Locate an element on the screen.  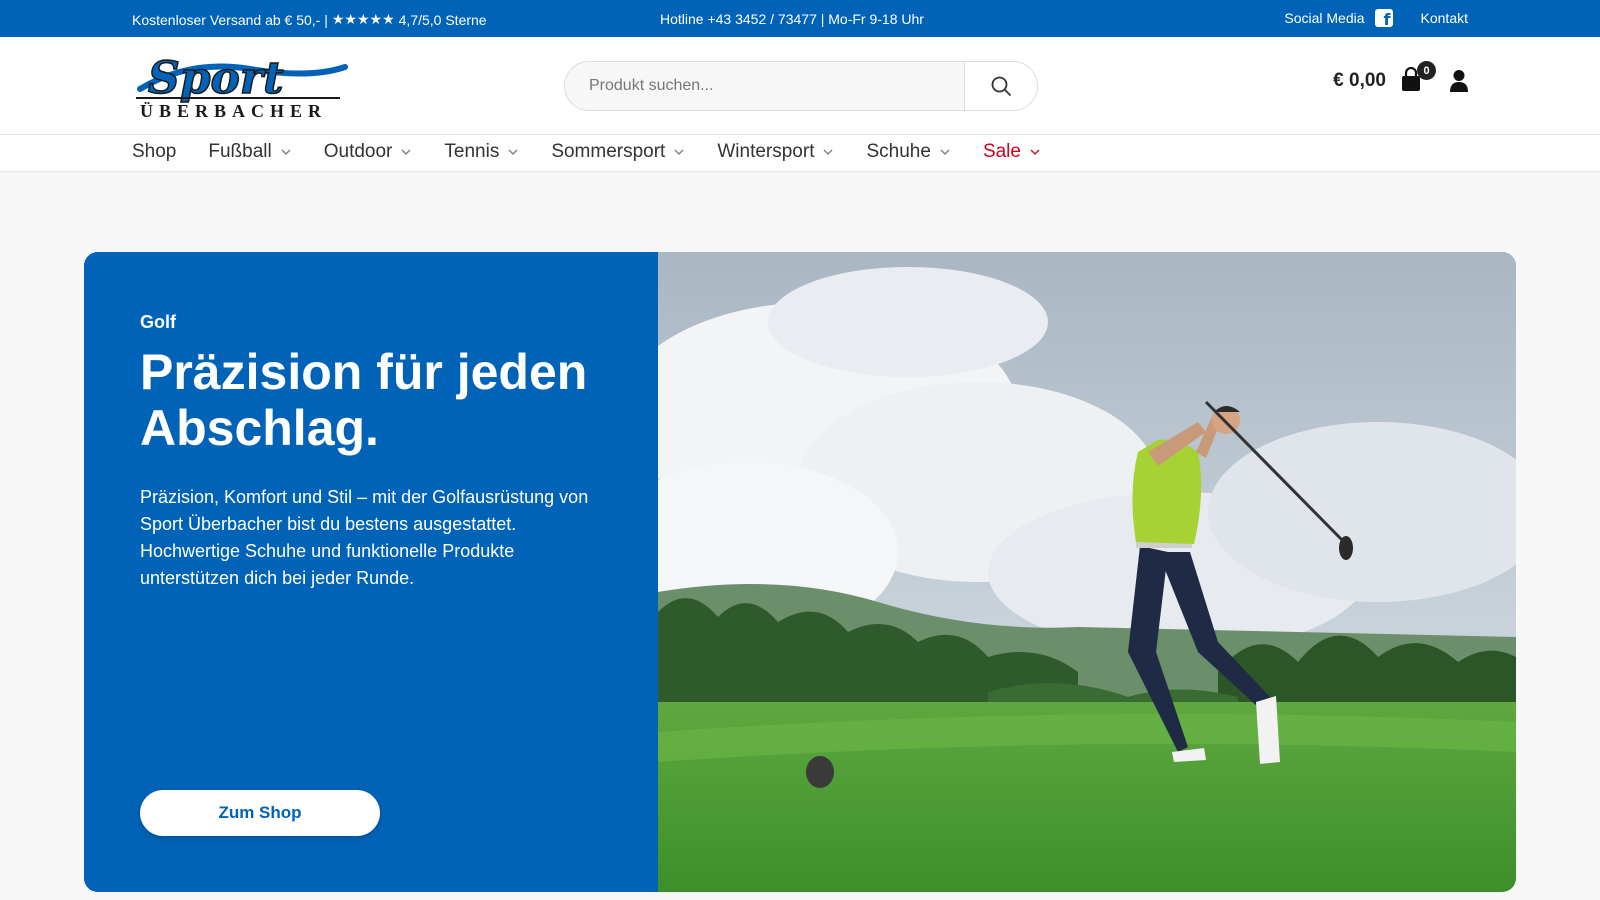
nav-item-label: Schuhe is located at coordinates (898, 151).